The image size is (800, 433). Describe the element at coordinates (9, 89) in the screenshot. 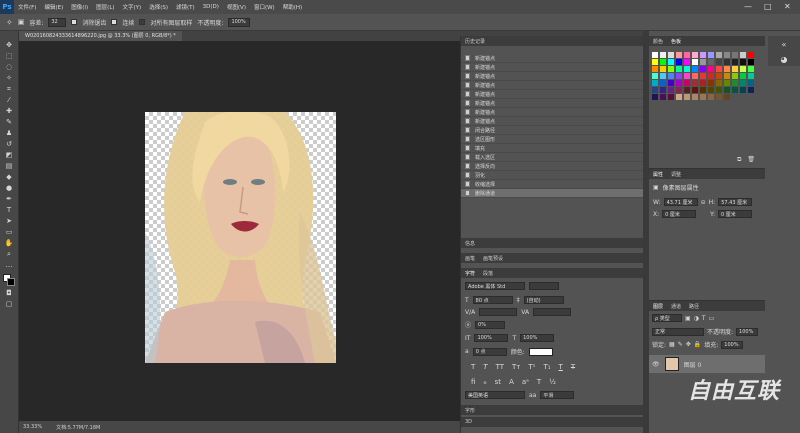

I see `crop-tool-icon: ⌗` at that location.